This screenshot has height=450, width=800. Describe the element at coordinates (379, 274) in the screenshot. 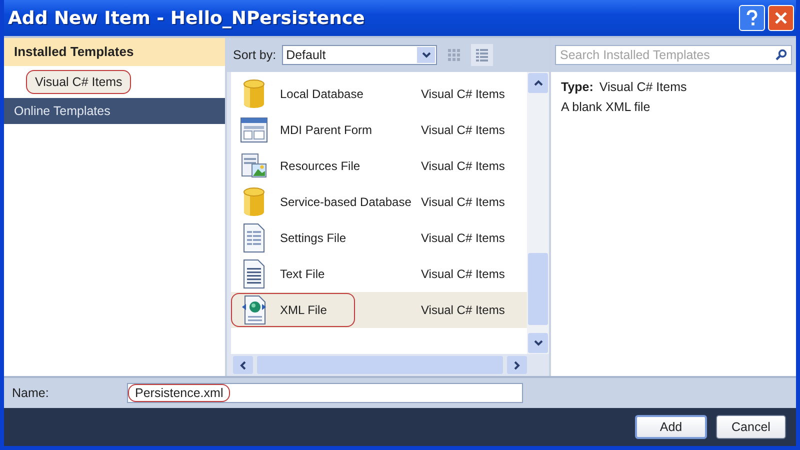

I see `template-row: Text File Visual C# Items` at that location.